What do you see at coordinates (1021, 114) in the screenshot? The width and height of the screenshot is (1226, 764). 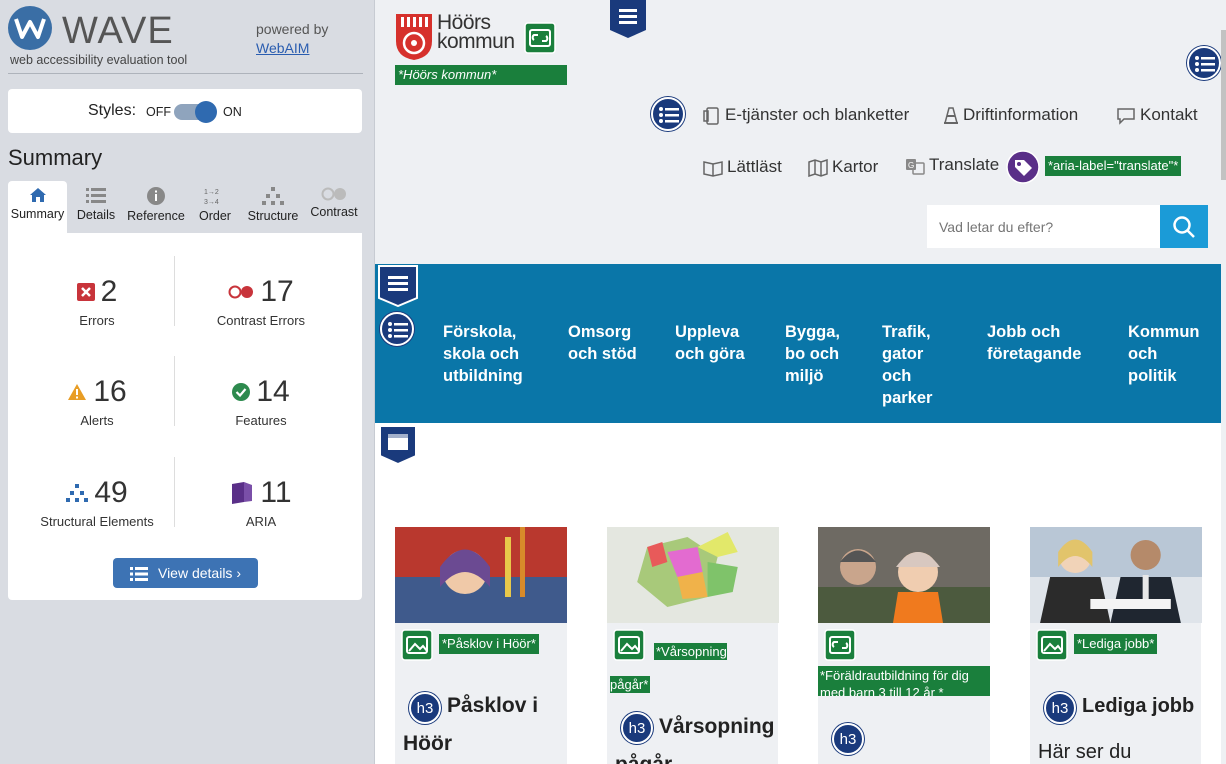 I see `drift-info-label: Driftinformation` at bounding box center [1021, 114].